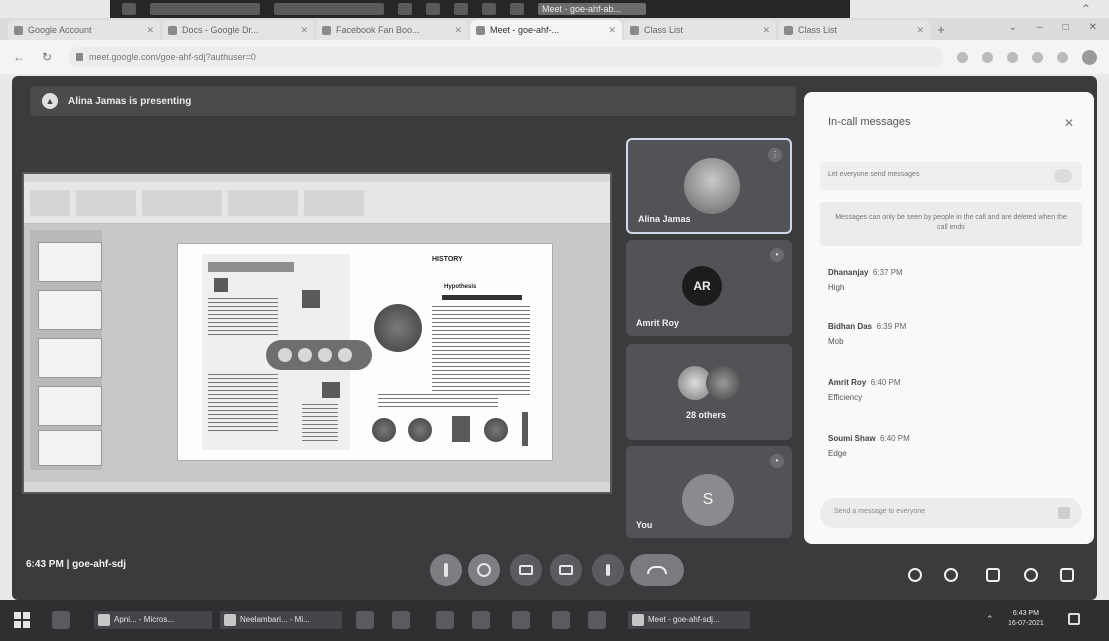  Describe the element at coordinates (22, 620) in the screenshot. I see `windows-start-icon` at that location.